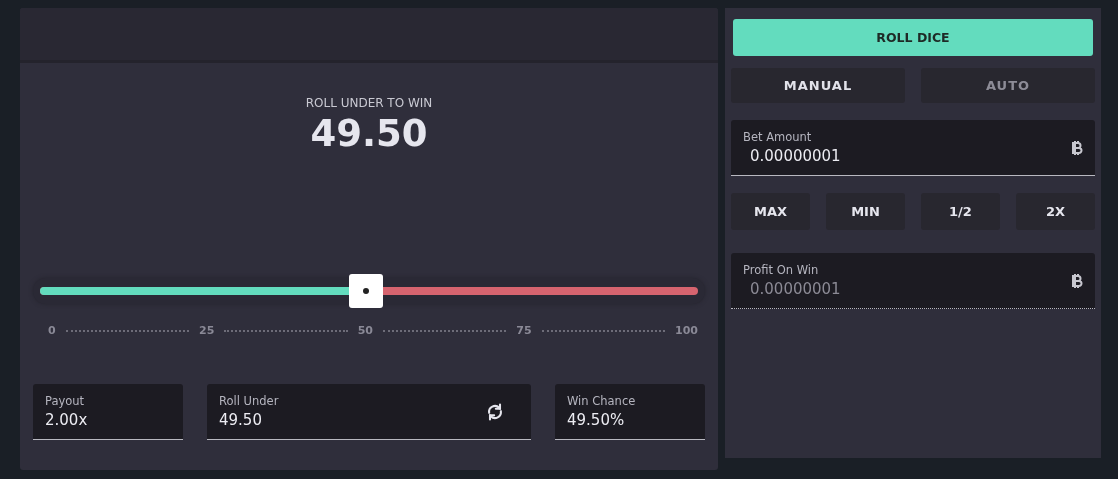 This screenshot has height=479, width=1118. What do you see at coordinates (960, 211) in the screenshot?
I see `bet-adjust-button: 1/2` at bounding box center [960, 211].